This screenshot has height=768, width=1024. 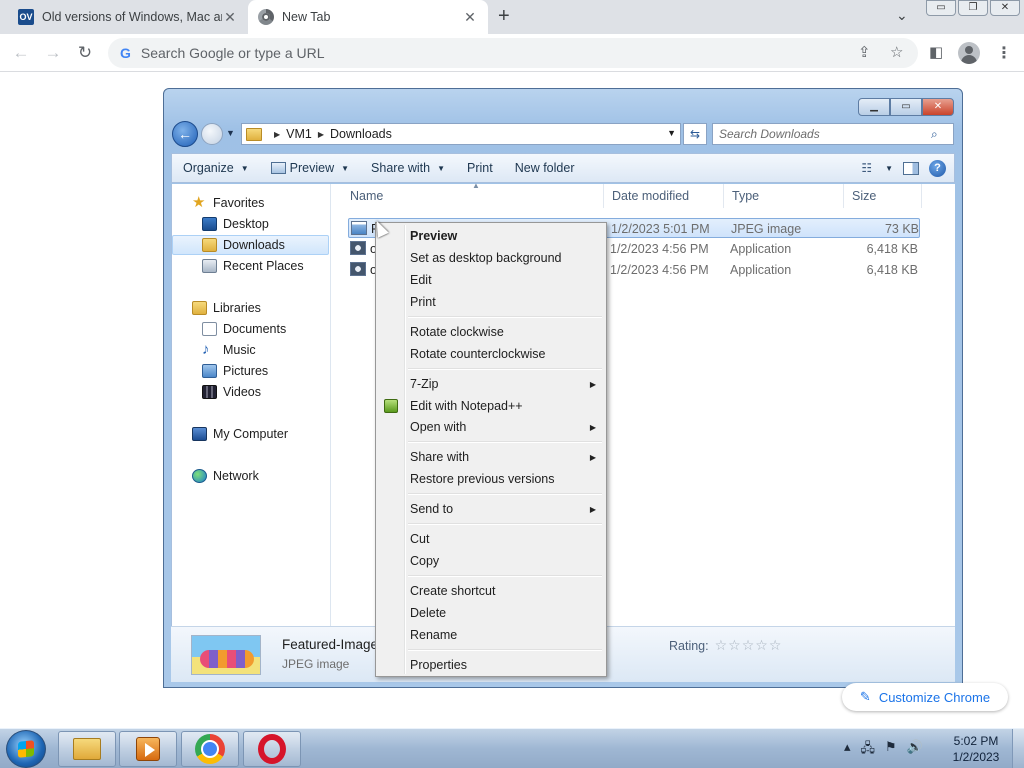 I want to click on menu-item-properties: Properties, so click(x=491, y=665).